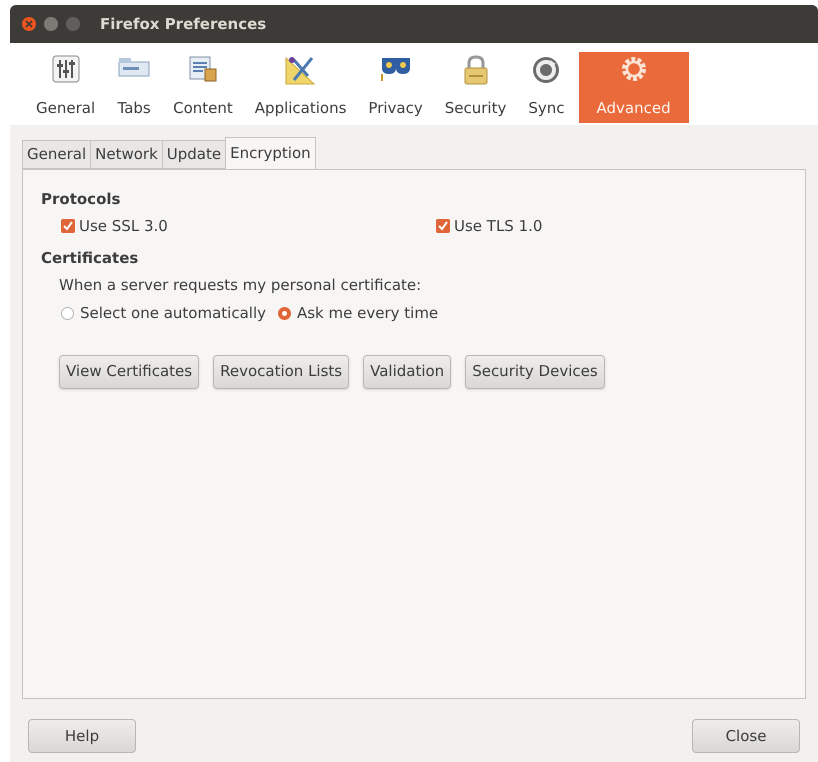 The width and height of the screenshot is (818, 762). Describe the element at coordinates (270, 153) in the screenshot. I see `tab: Encryption` at that location.